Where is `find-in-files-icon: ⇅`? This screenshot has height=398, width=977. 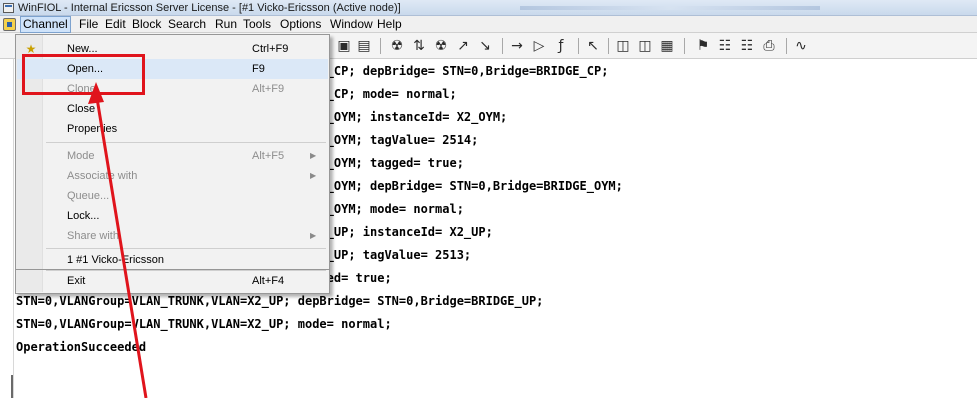
find-in-files-icon: ⇅ is located at coordinates (419, 46).